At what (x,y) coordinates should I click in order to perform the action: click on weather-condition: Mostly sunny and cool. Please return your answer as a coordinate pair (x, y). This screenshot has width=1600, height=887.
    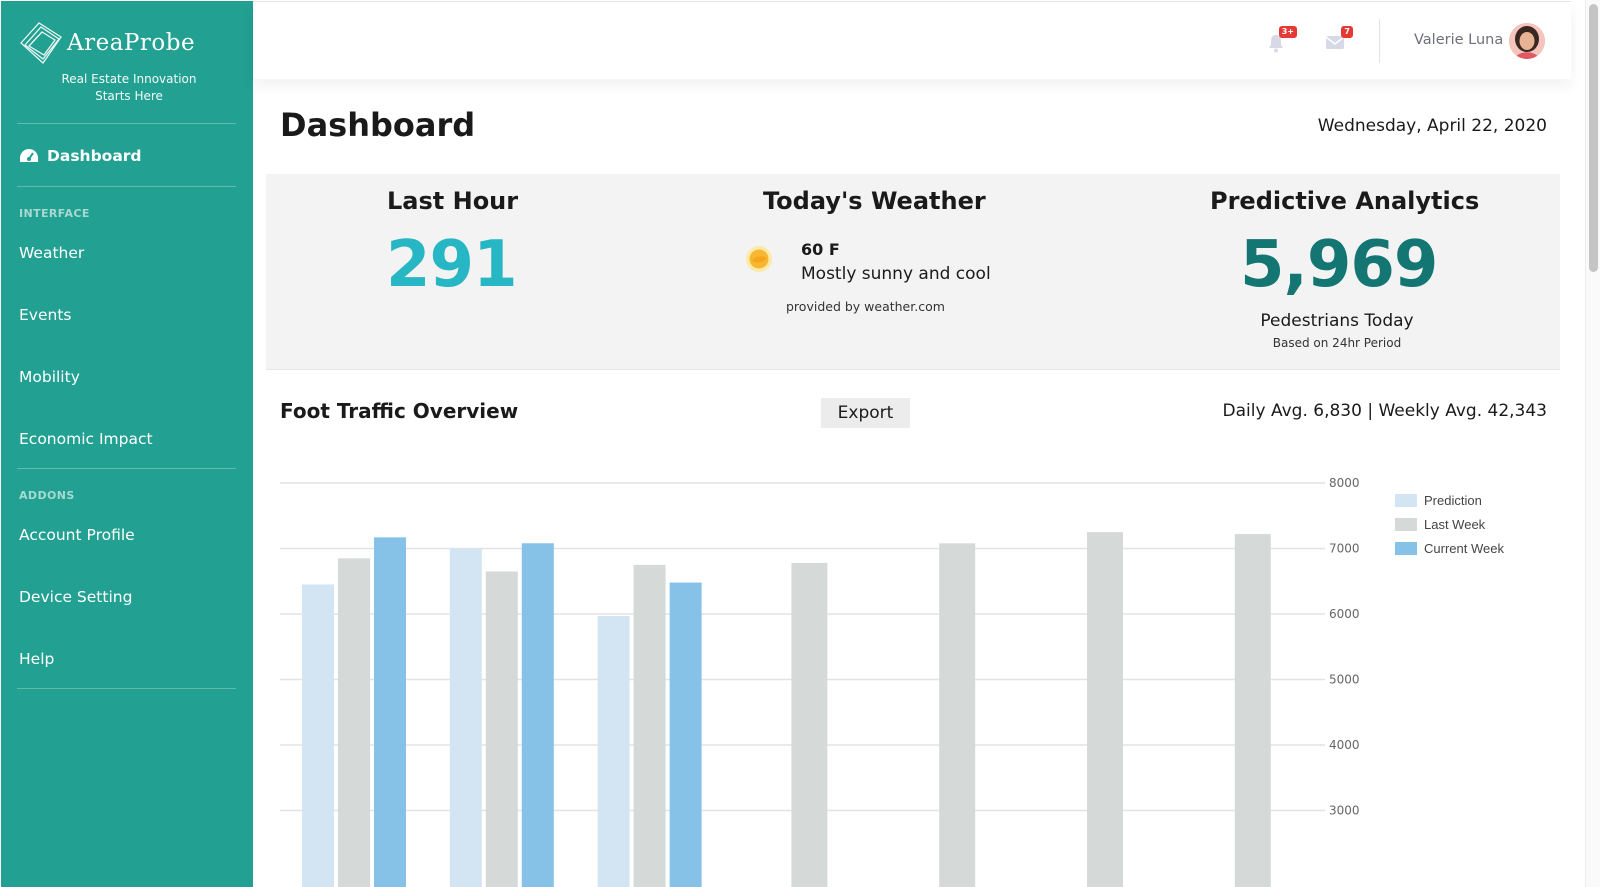
    Looking at the image, I should click on (896, 274).